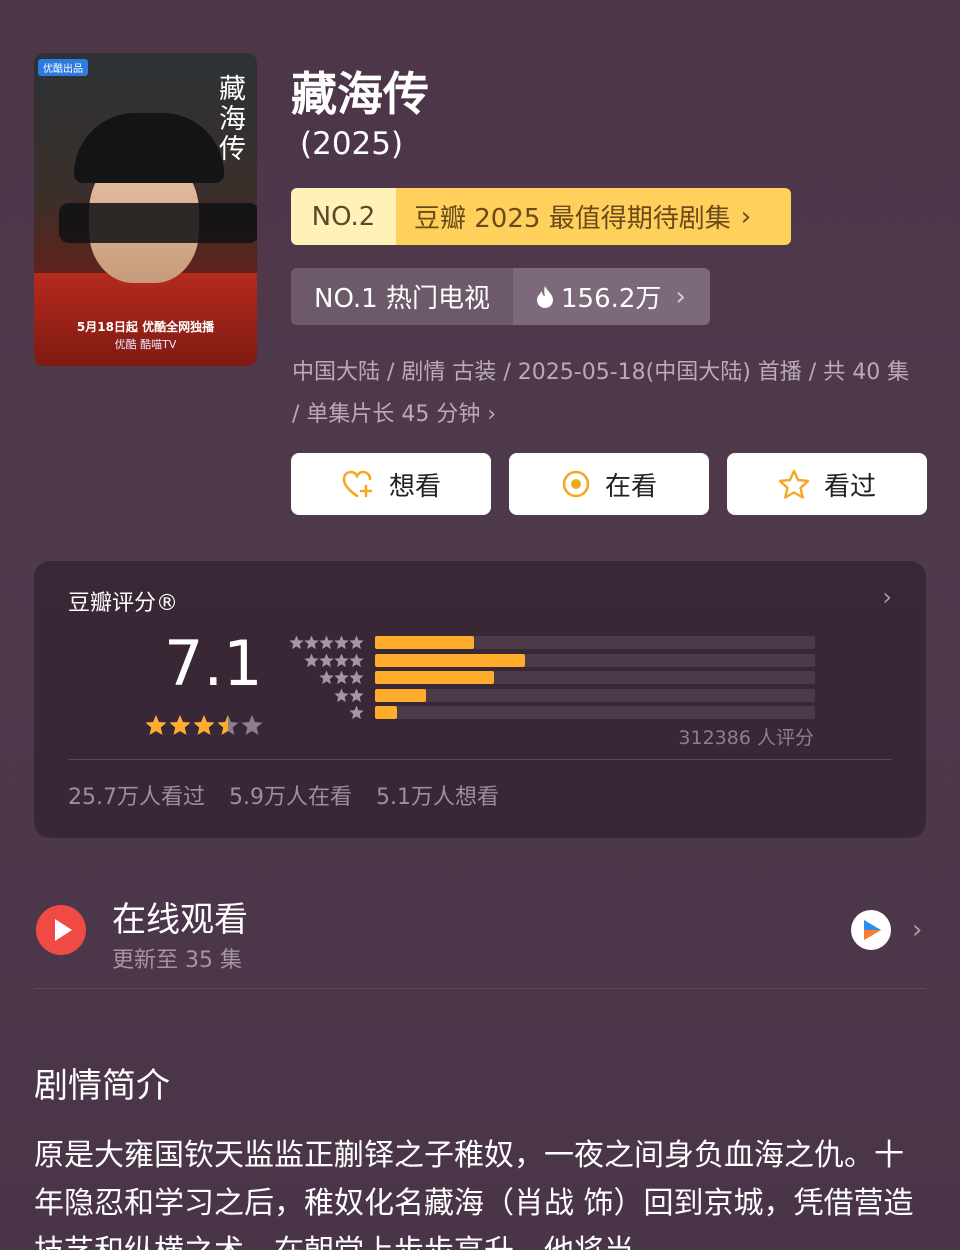 The width and height of the screenshot is (960, 1250). I want to click on watch-stats: 25.7万人看过 5.9万人在看 5.1万人想看, so click(283, 795).